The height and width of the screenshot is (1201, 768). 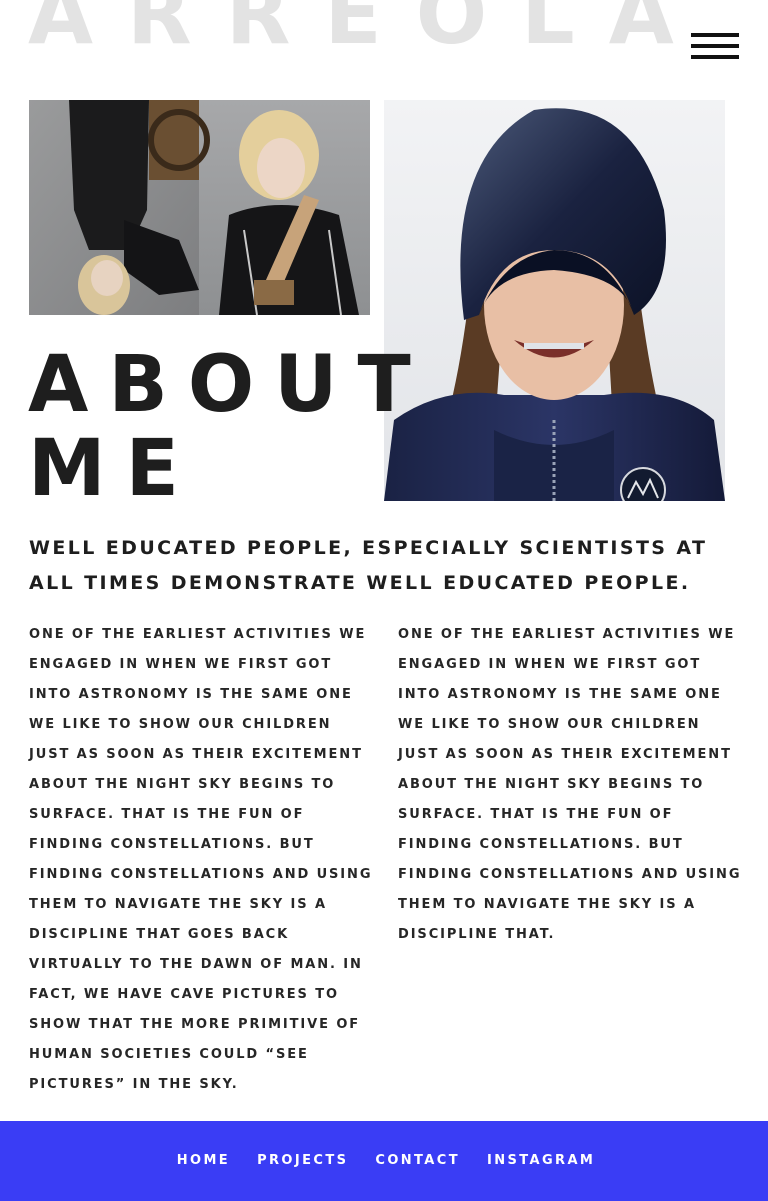 What do you see at coordinates (368, 28) in the screenshot?
I see `site-logo-wordmark: ARREOLA` at bounding box center [368, 28].